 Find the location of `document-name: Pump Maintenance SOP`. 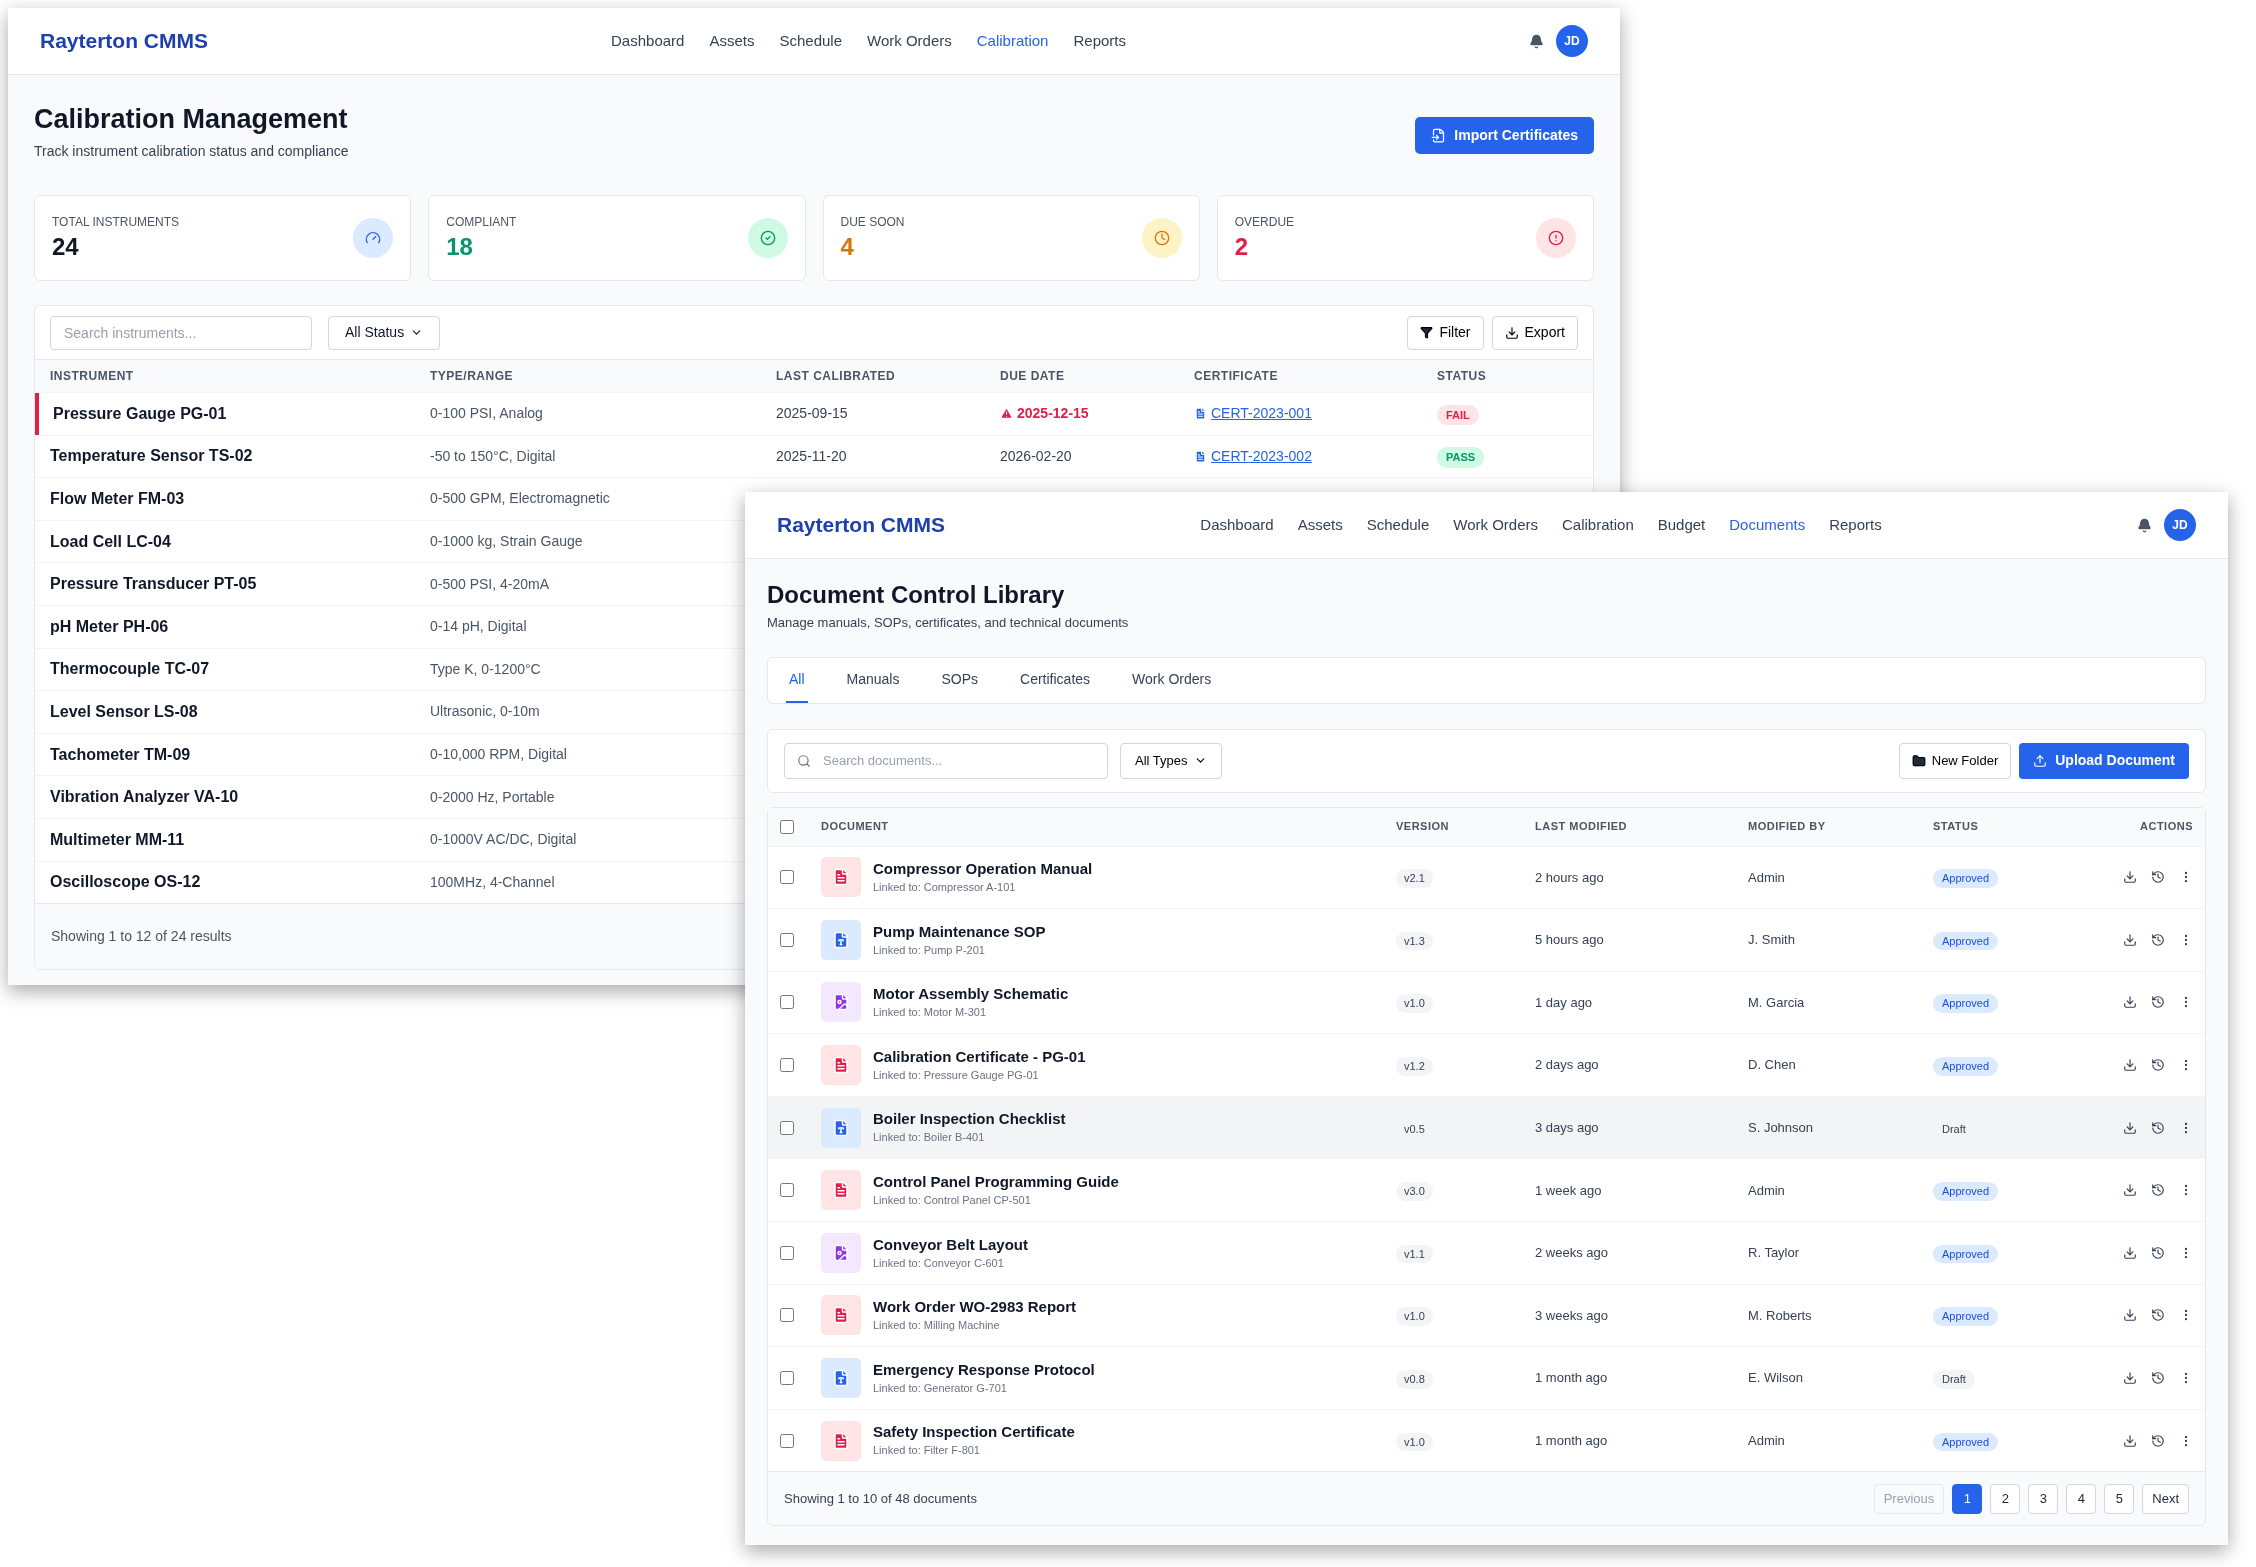

document-name: Pump Maintenance SOP is located at coordinates (959, 931).